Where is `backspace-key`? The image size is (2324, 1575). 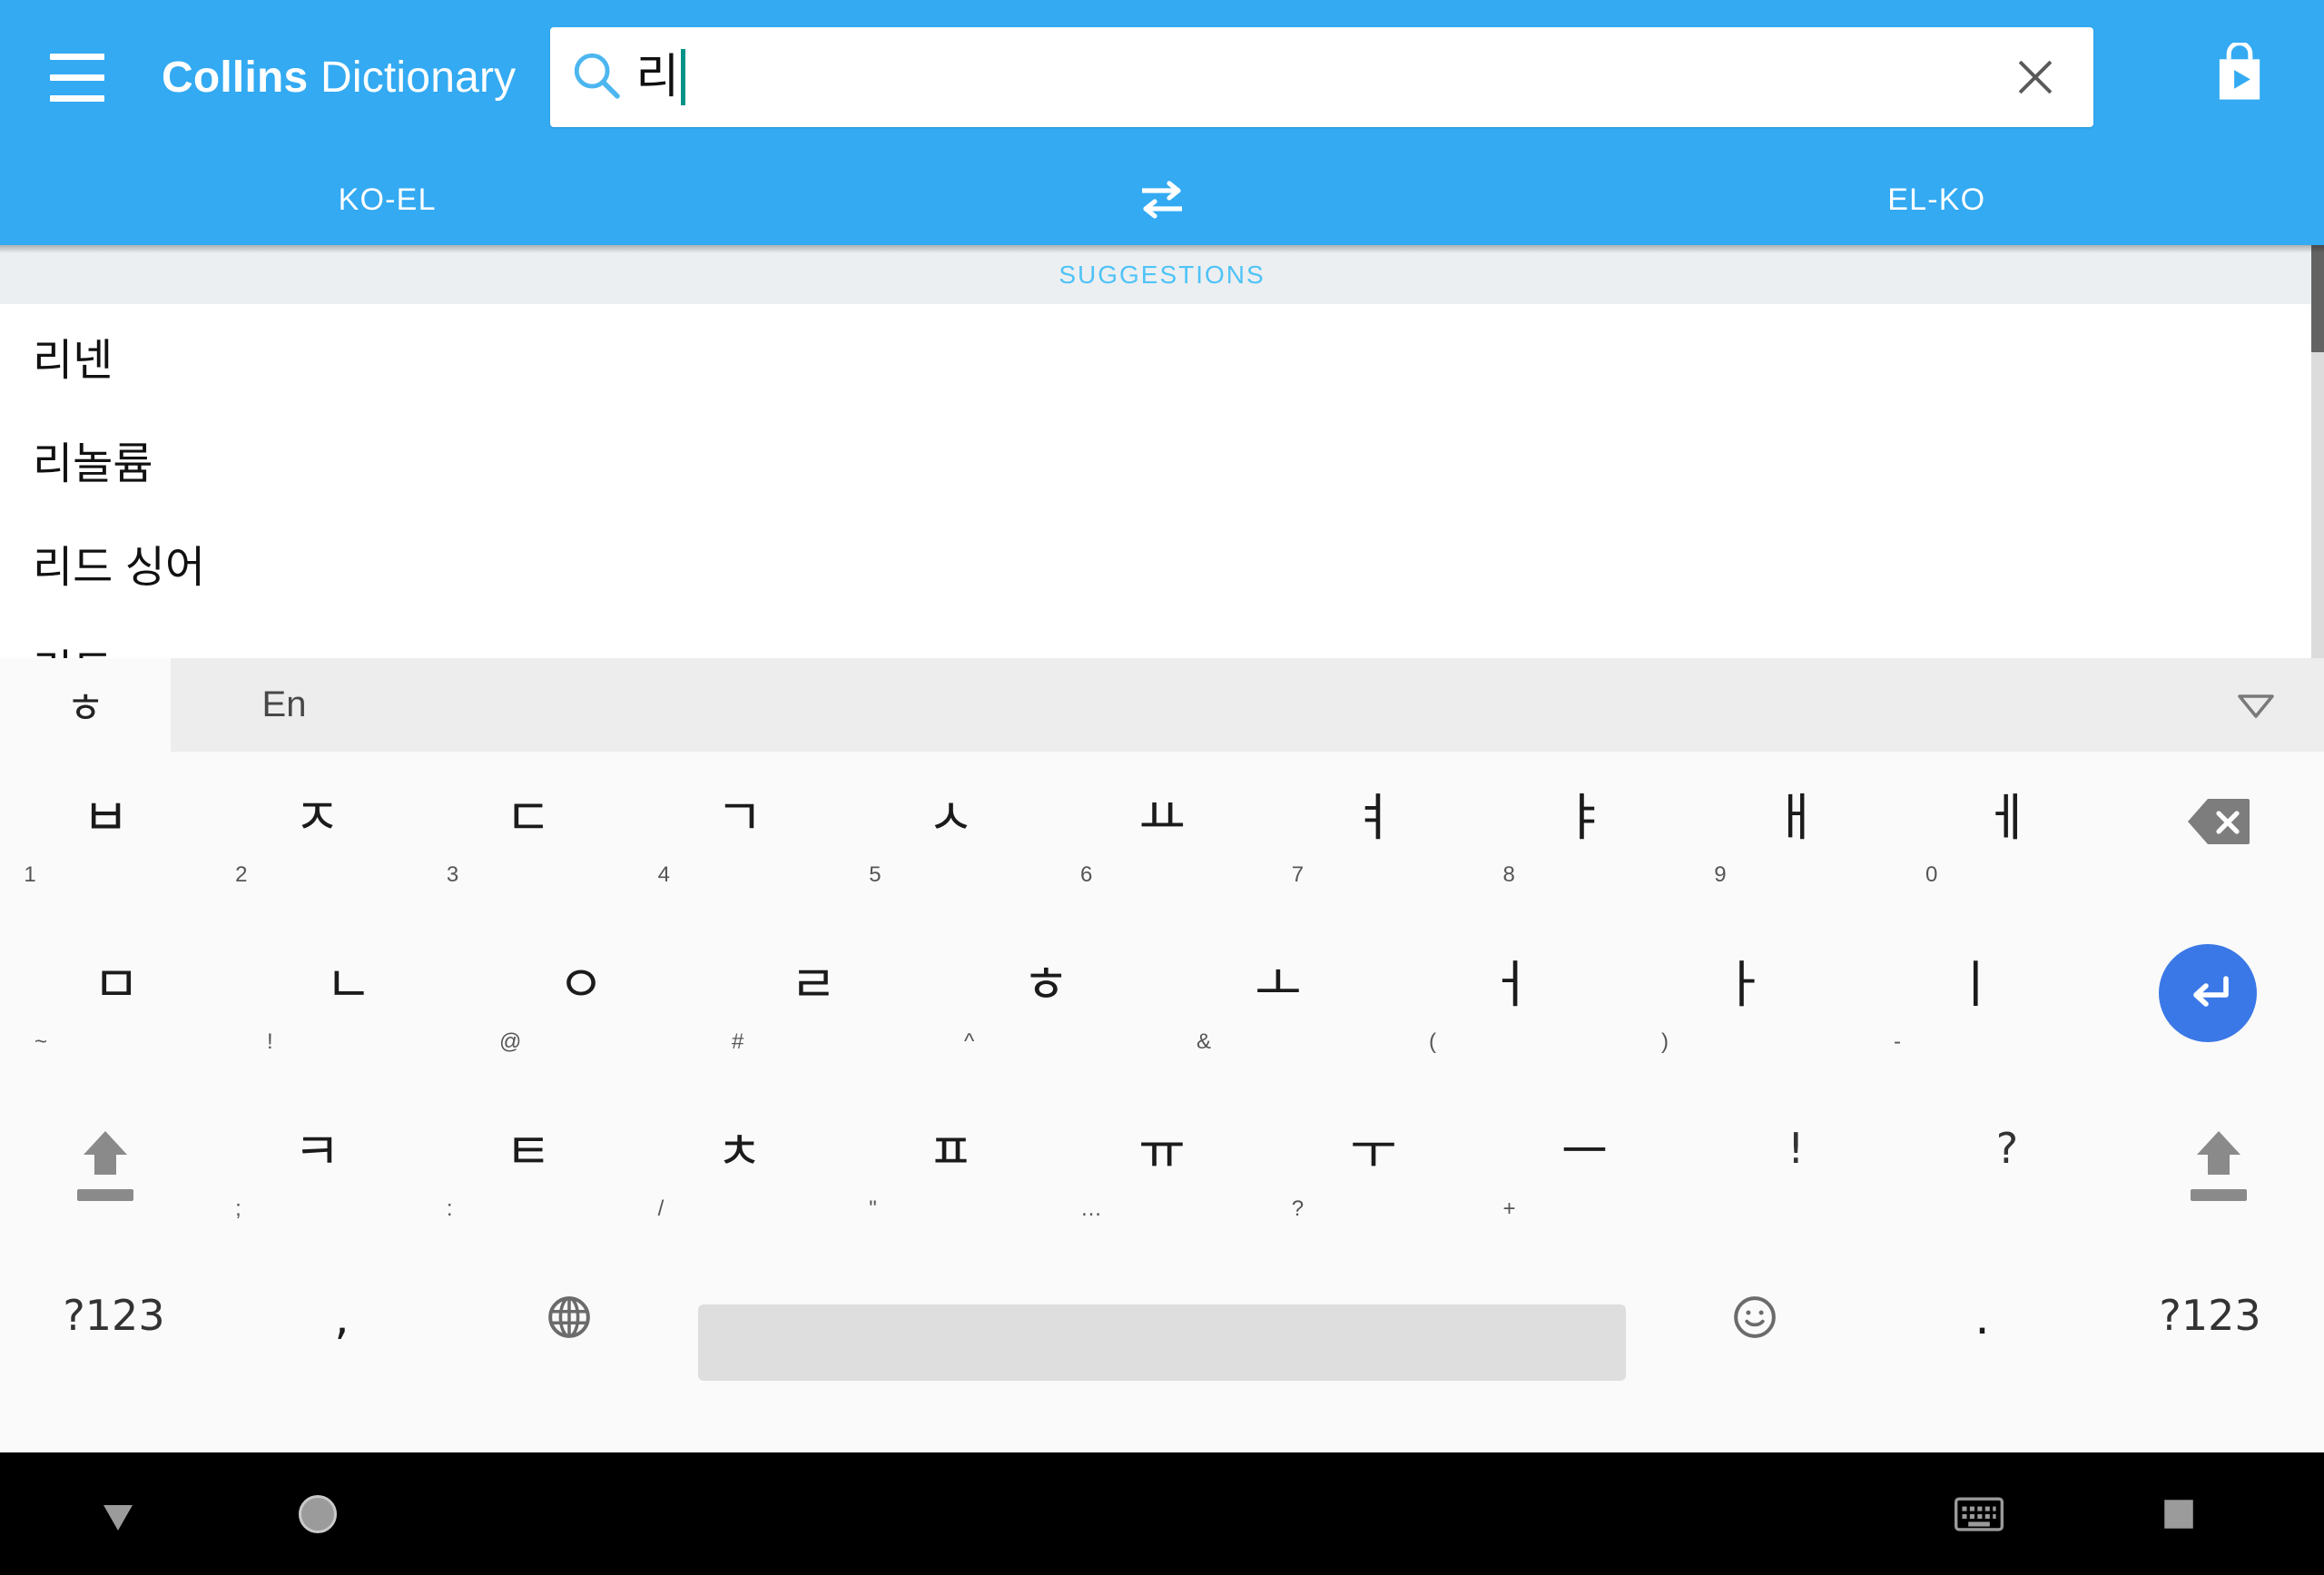 backspace-key is located at coordinates (2218, 841).